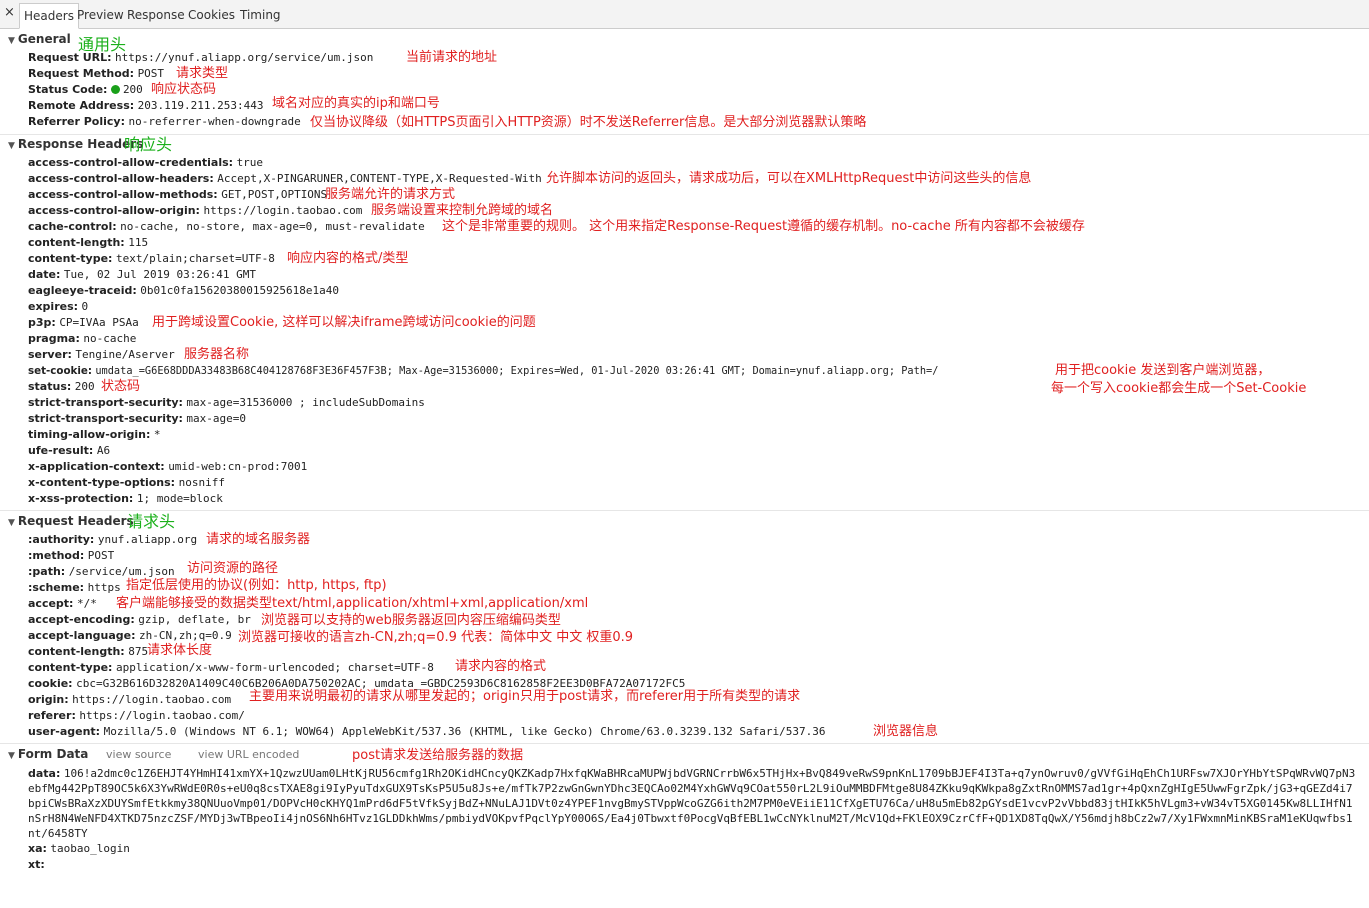 The image size is (1369, 908). I want to click on annotation: 浏览器信息, so click(906, 731).